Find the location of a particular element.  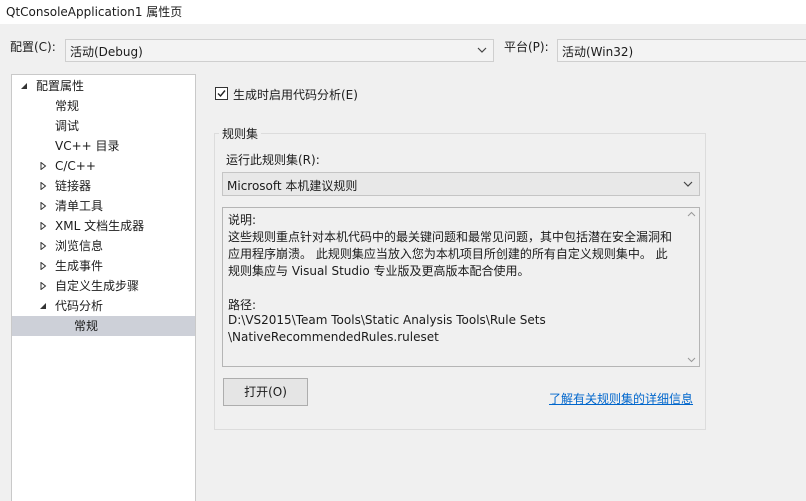

tree-node-label: 代码分析 is located at coordinates (79, 306).